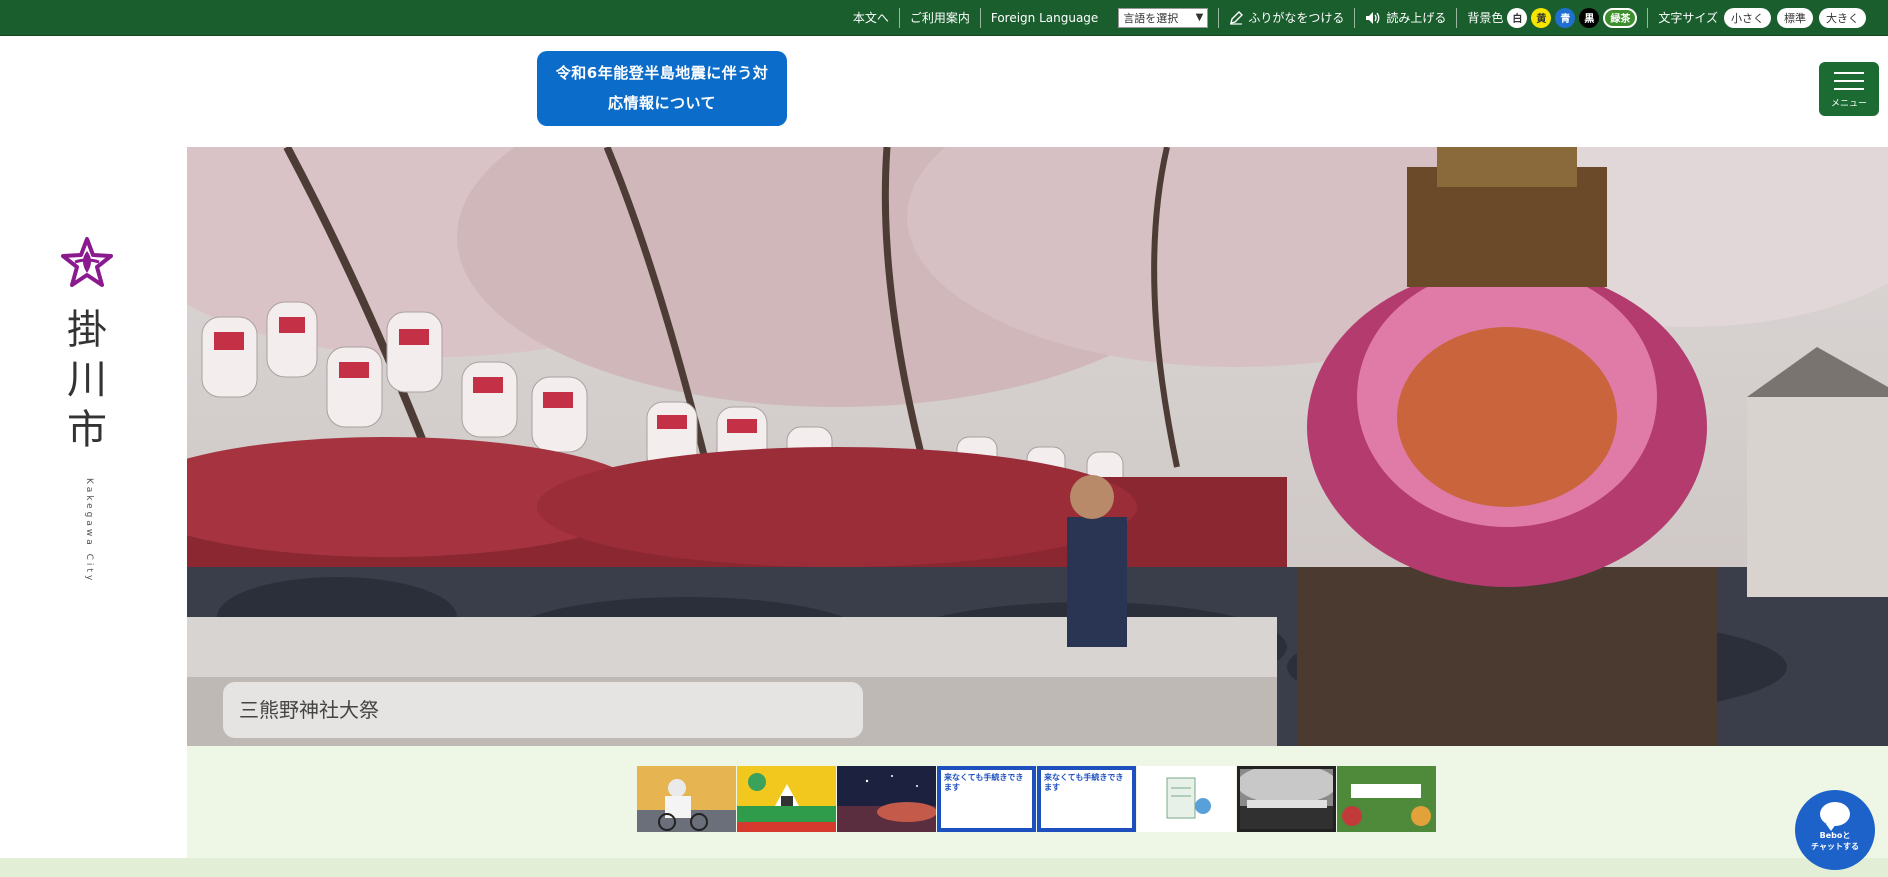 This screenshot has width=1888, height=877. I want to click on city-name-char: 掛, so click(87, 330).